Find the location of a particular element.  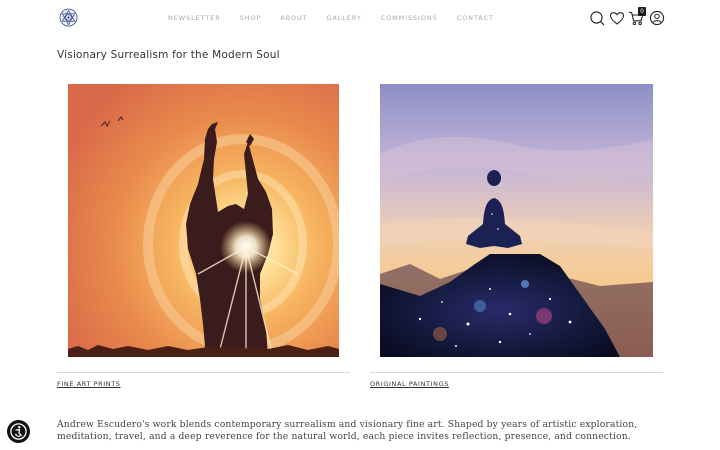

accessibility-icon is located at coordinates (18, 431).